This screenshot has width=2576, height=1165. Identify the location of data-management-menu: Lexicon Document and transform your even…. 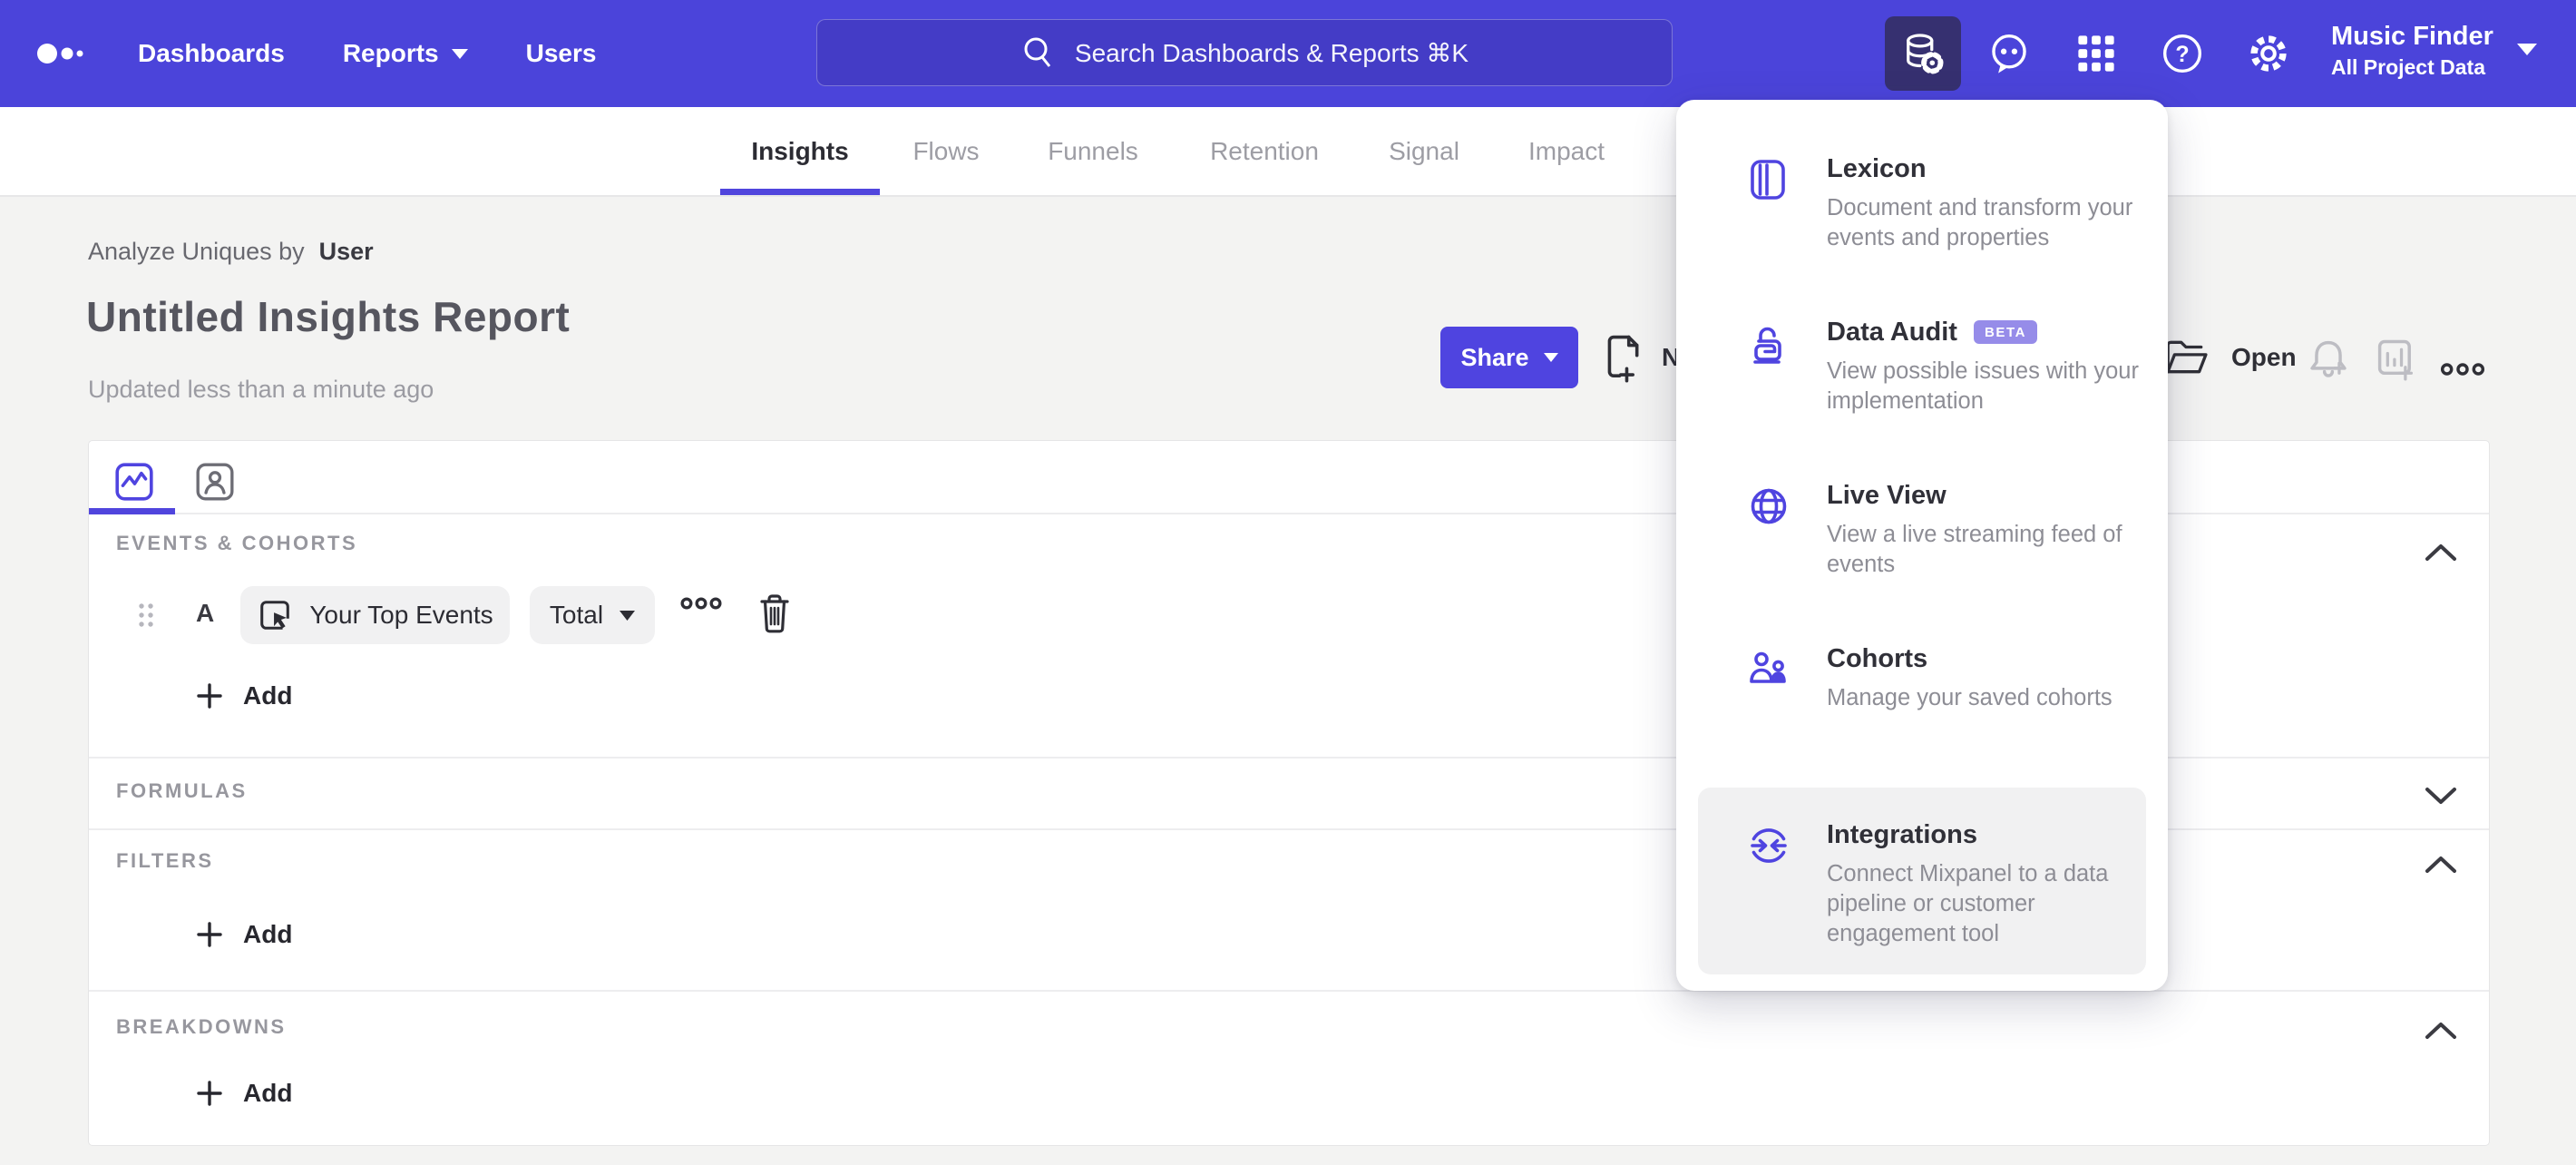
(1922, 545).